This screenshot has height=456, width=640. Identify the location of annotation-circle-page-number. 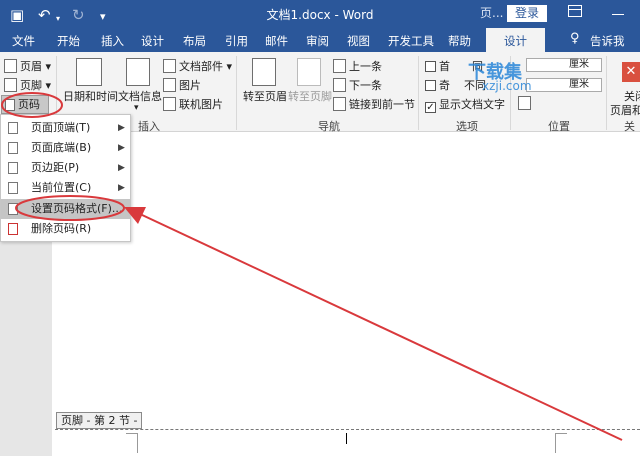
(32, 105).